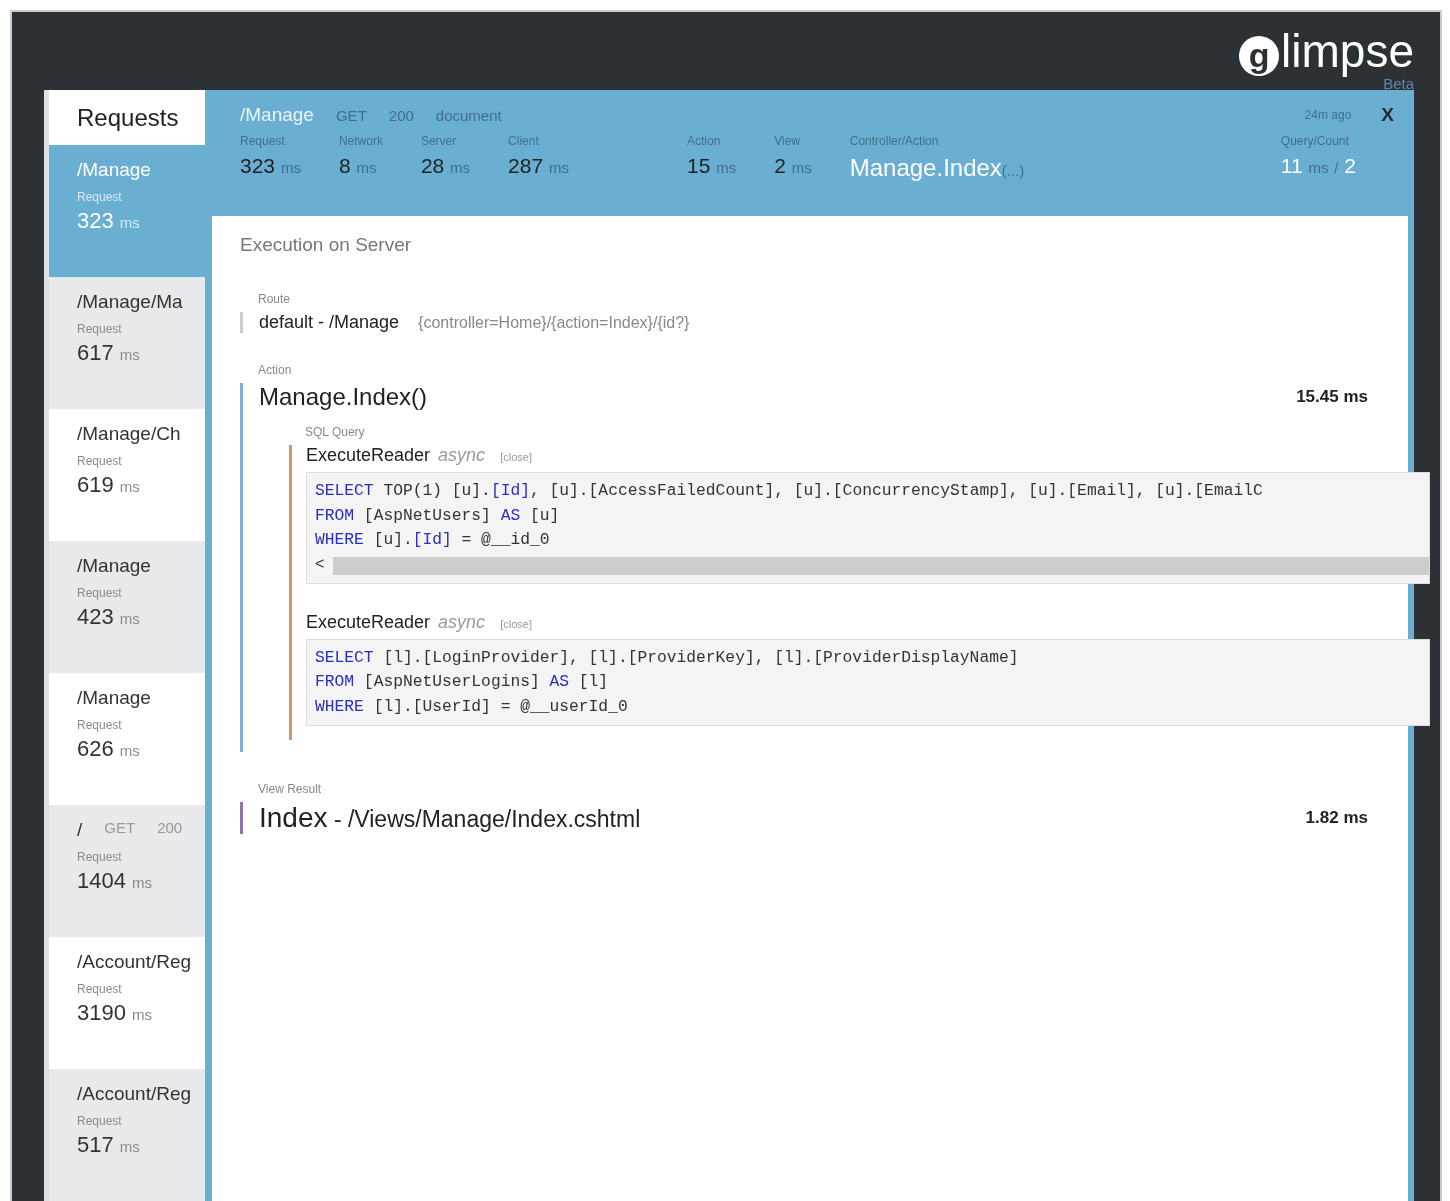 The width and height of the screenshot is (1450, 1201). Describe the element at coordinates (130, 302) in the screenshot. I see `request-path: /Manage/Ma` at that location.